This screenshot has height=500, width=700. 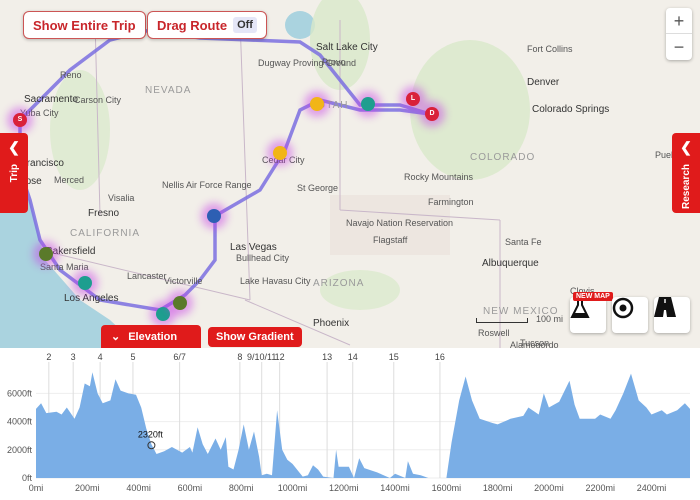 What do you see at coordinates (353, 357) in the screenshot?
I see `waypoint-label: 14` at bounding box center [353, 357].